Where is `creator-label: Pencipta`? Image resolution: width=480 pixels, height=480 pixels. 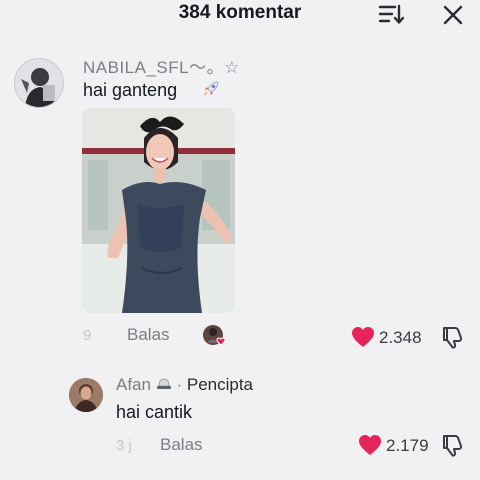
creator-label: Pencipta is located at coordinates (220, 384).